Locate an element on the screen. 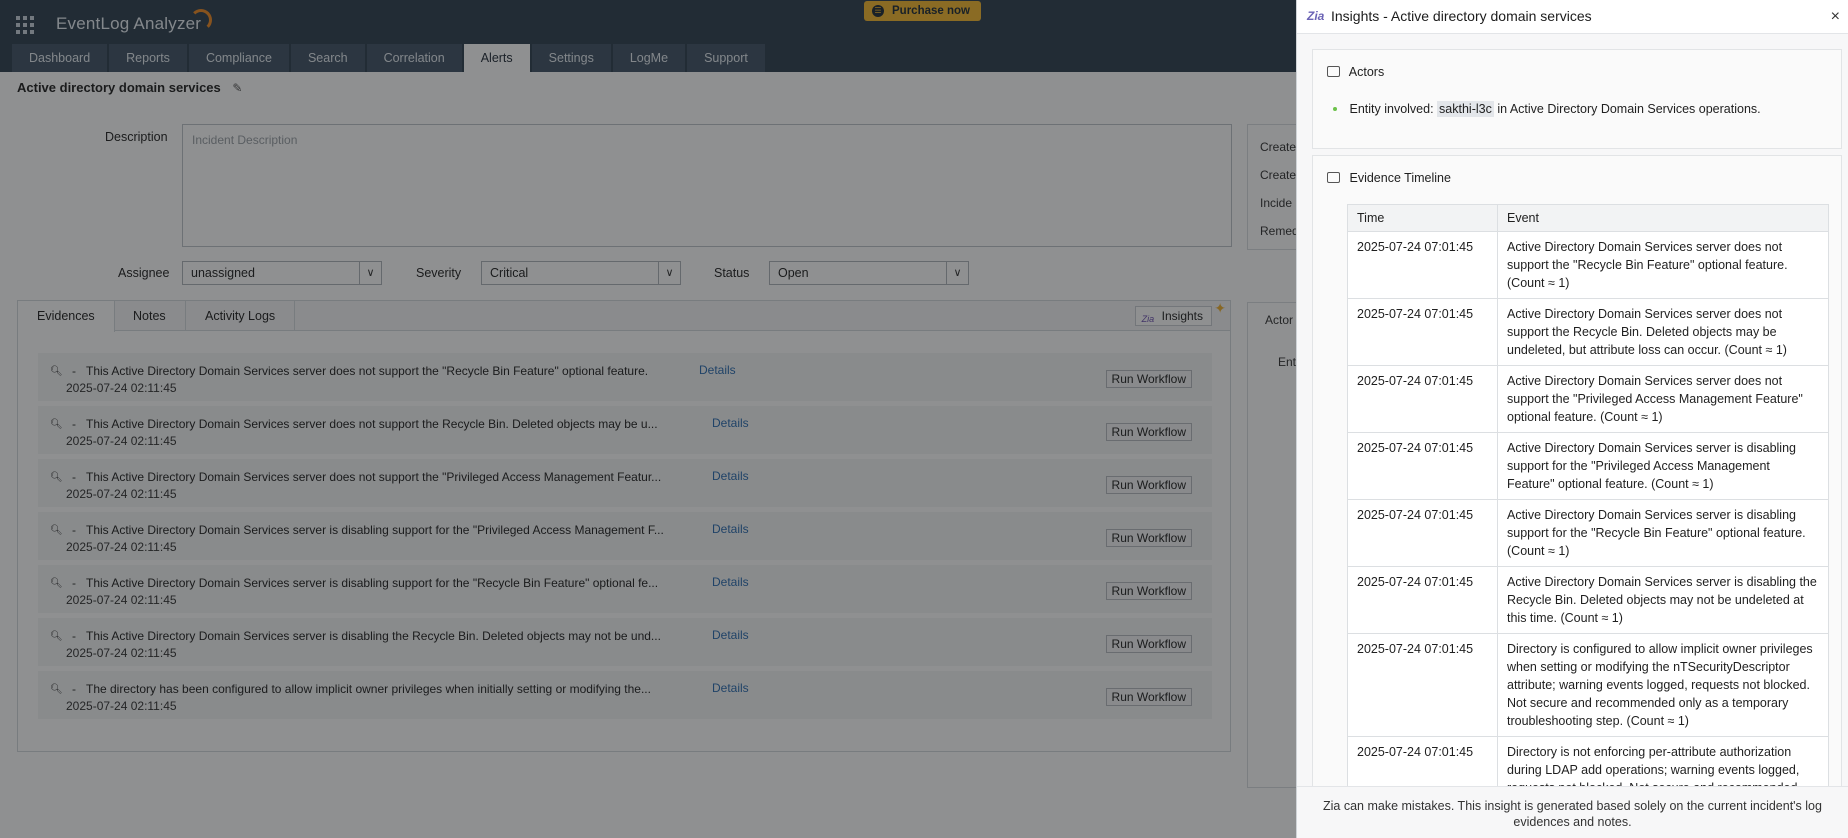 This screenshot has width=1848, height=838. timeline-heading: Evidence Timeline is located at coordinates (1389, 178).